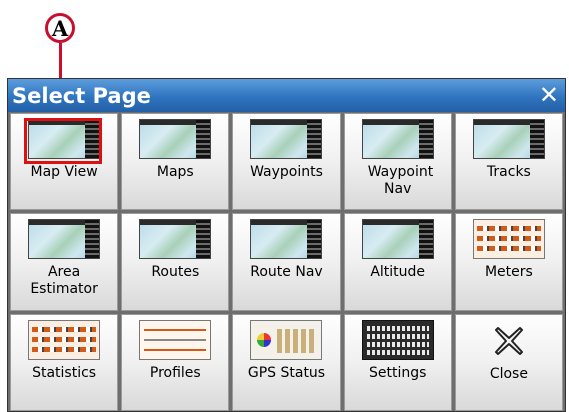 The width and height of the screenshot is (569, 412). Describe the element at coordinates (64, 281) in the screenshot. I see `tile-label: Area Estimator` at that location.